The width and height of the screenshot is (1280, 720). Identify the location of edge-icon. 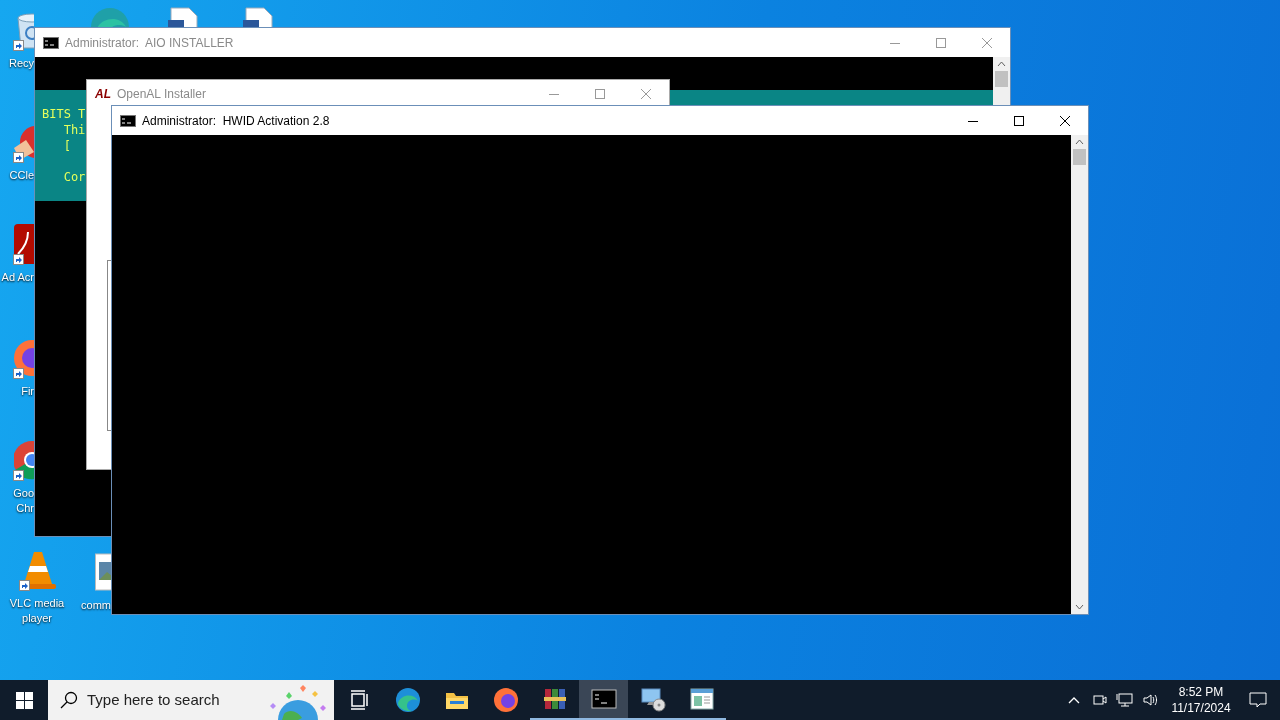
(407, 700).